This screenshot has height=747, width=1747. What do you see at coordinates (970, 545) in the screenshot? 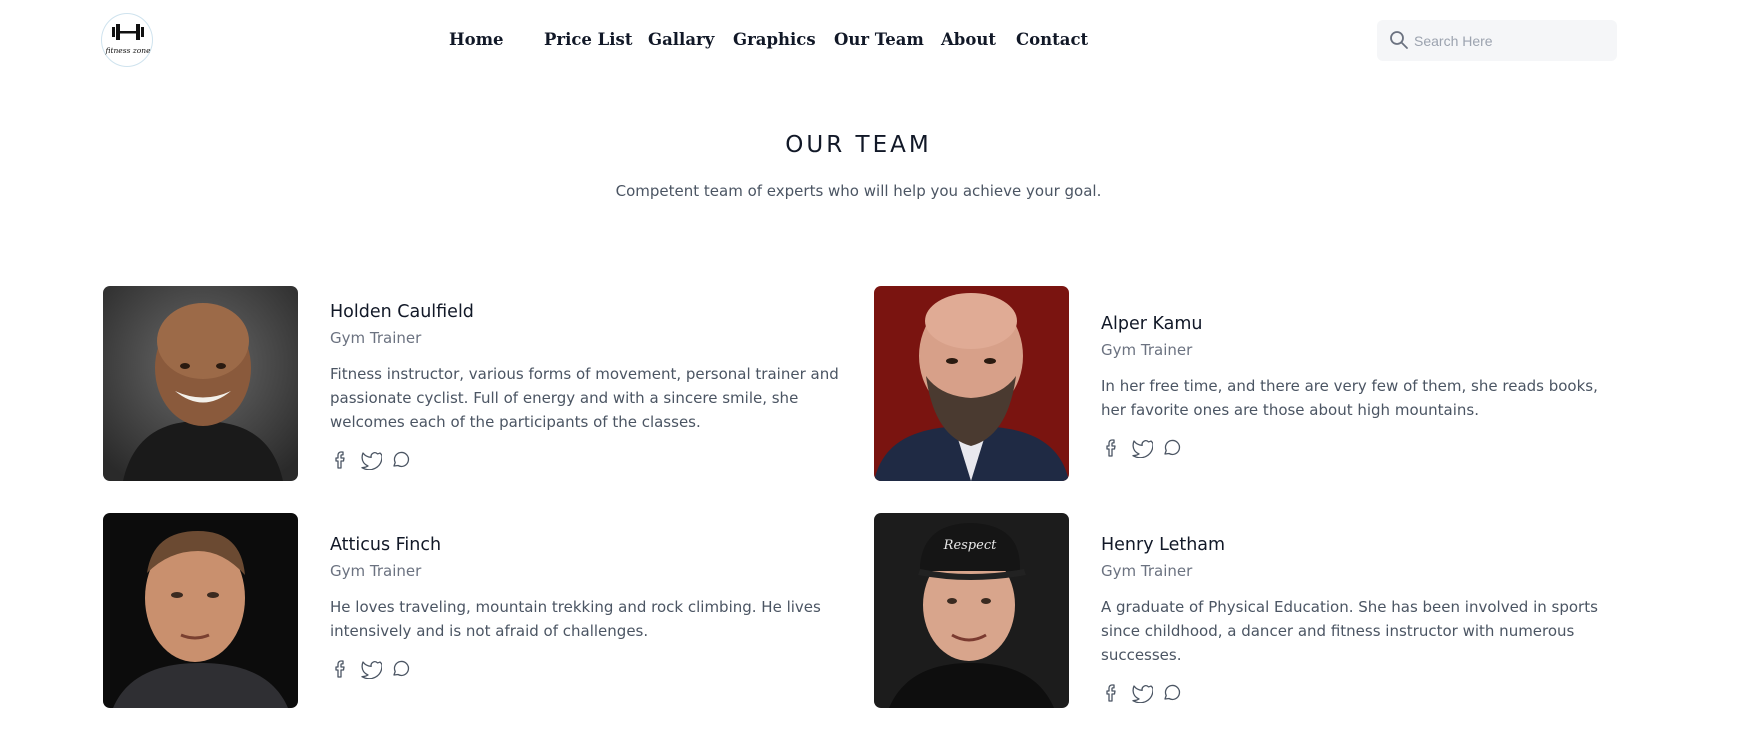
I see `svg-text: Respect` at bounding box center [970, 545].